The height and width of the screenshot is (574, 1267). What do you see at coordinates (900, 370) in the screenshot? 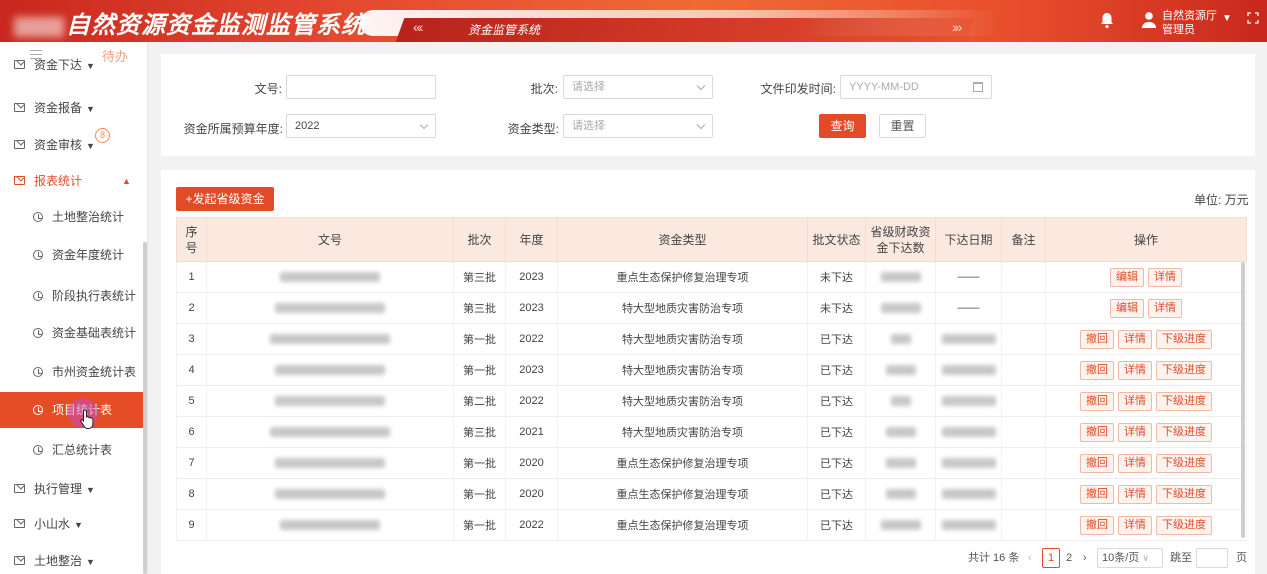
I see `cell-amount` at bounding box center [900, 370].